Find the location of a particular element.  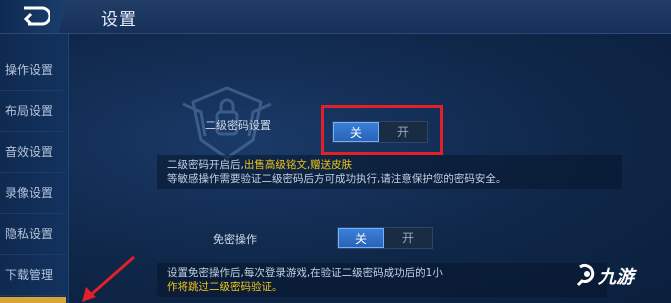

sidebar-item-privacy: 隐私设置 is located at coordinates (33, 234).